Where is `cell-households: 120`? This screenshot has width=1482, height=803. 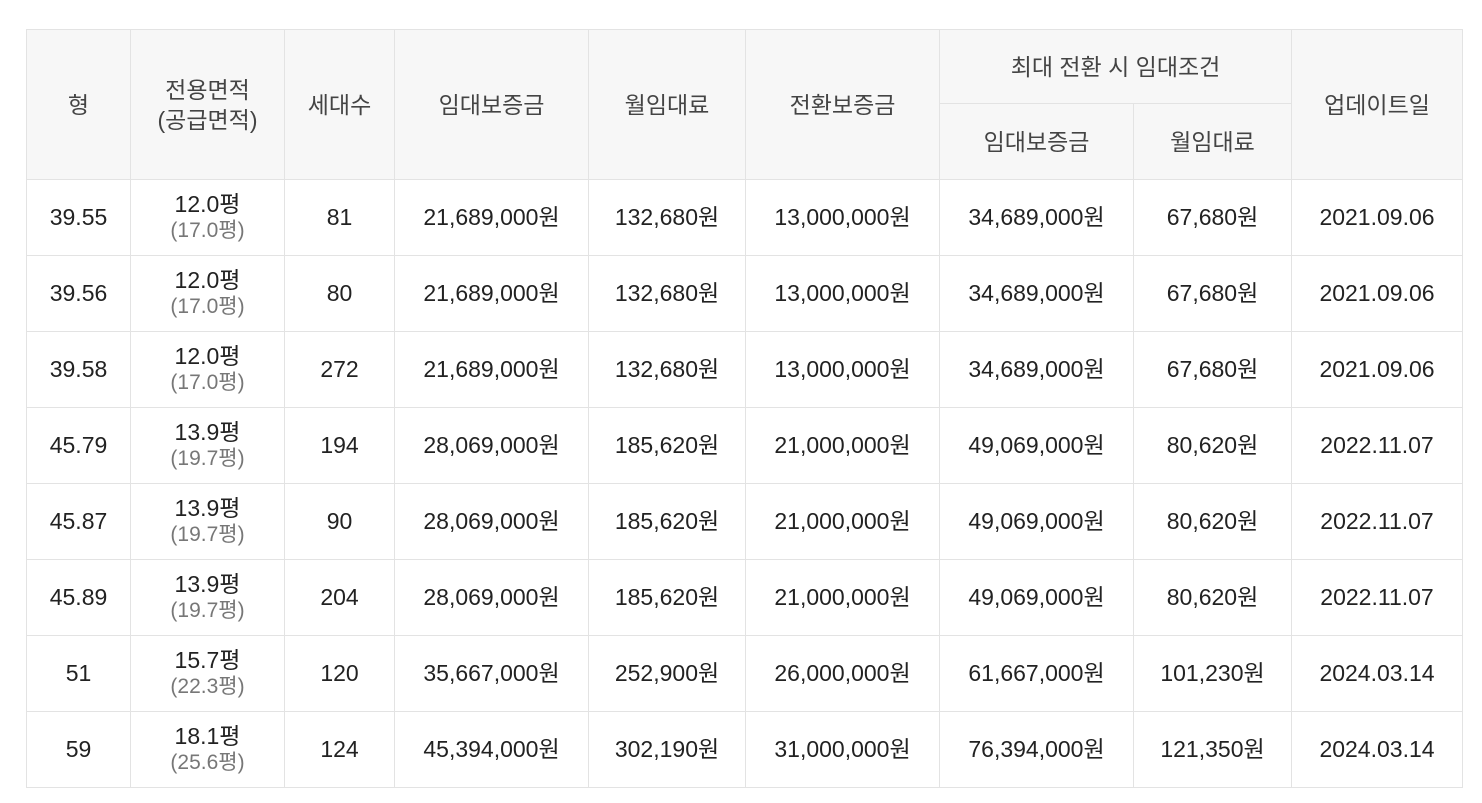 cell-households: 120 is located at coordinates (339, 673).